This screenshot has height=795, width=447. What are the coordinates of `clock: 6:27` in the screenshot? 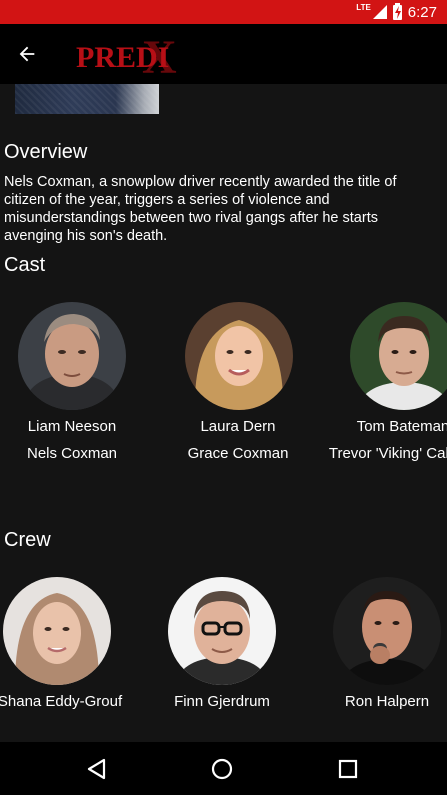 It's located at (422, 12).